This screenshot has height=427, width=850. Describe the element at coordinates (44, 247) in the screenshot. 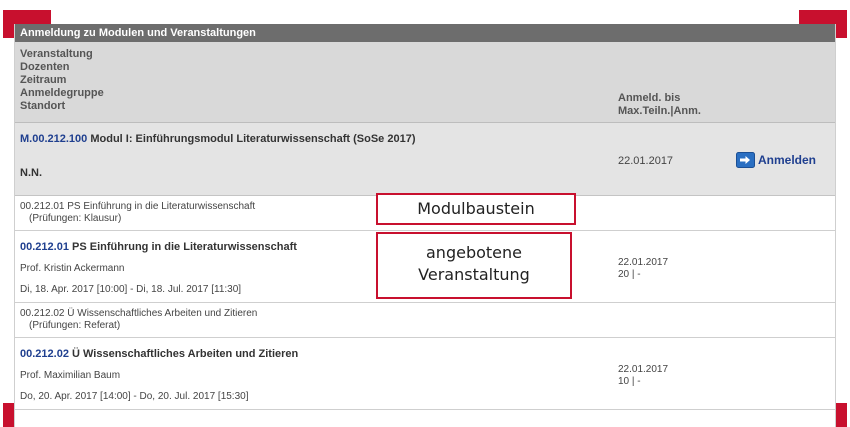

I see `veranstaltung-code-link: 00.212.01` at that location.